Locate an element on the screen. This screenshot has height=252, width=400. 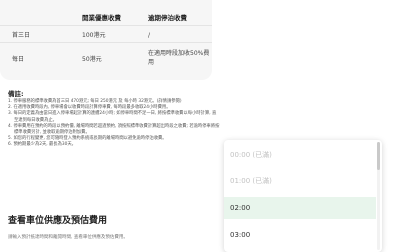
header-promo: 開業優惠收費 is located at coordinates (101, 18).